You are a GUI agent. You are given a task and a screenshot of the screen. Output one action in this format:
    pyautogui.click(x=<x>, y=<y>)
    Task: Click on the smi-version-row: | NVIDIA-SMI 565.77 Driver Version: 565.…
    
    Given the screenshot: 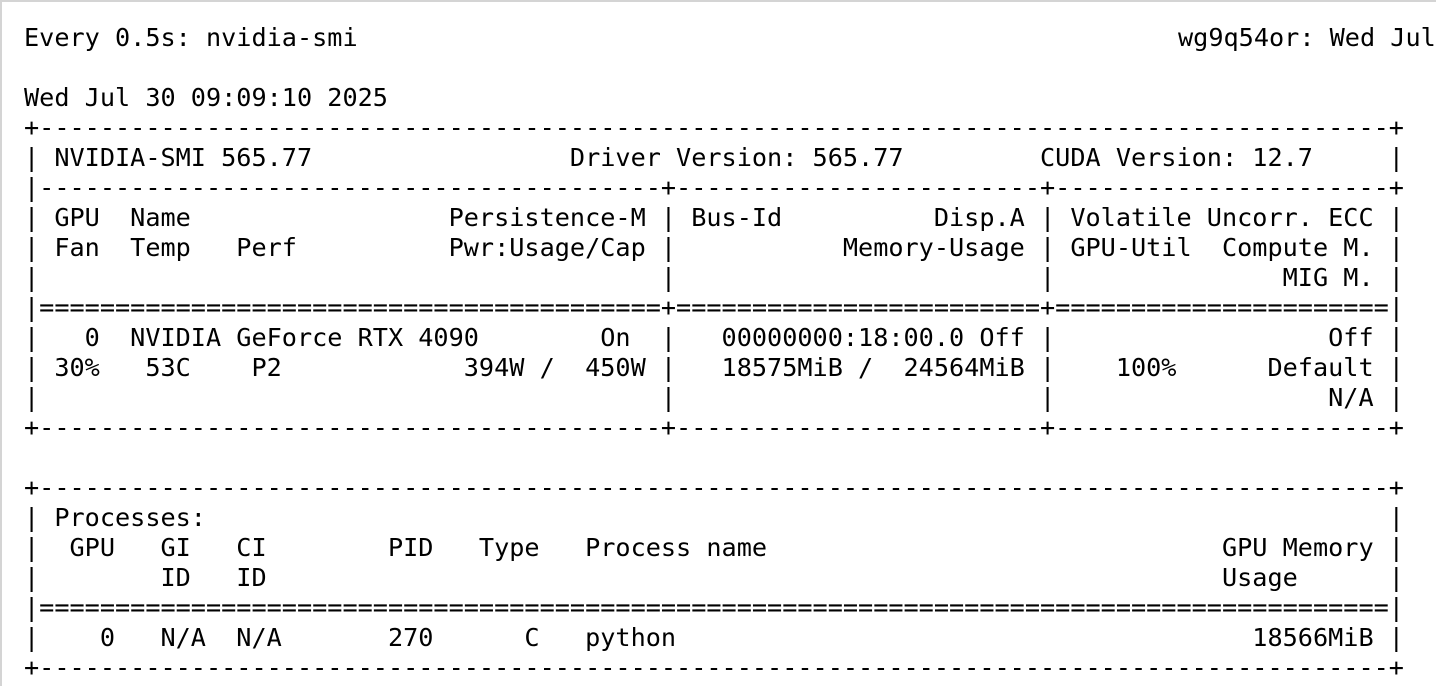 What is the action you would take?
    pyautogui.click(x=714, y=157)
    